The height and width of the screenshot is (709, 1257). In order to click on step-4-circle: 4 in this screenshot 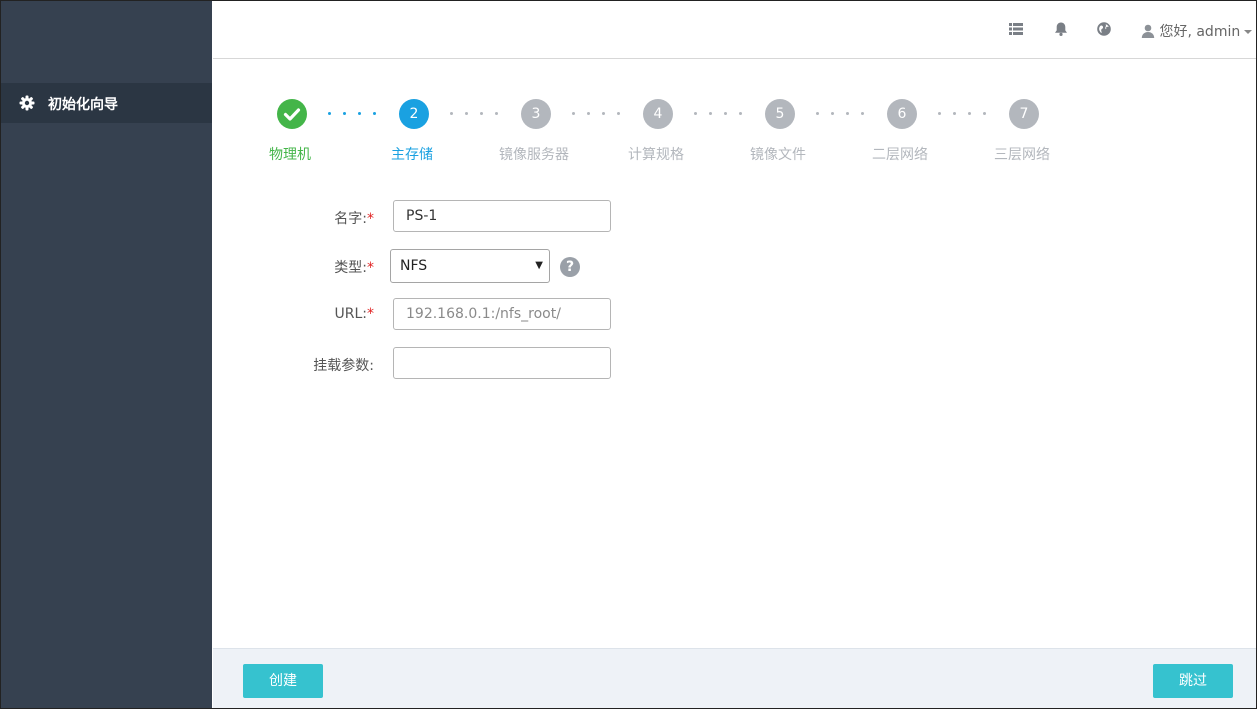, I will do `click(658, 114)`.